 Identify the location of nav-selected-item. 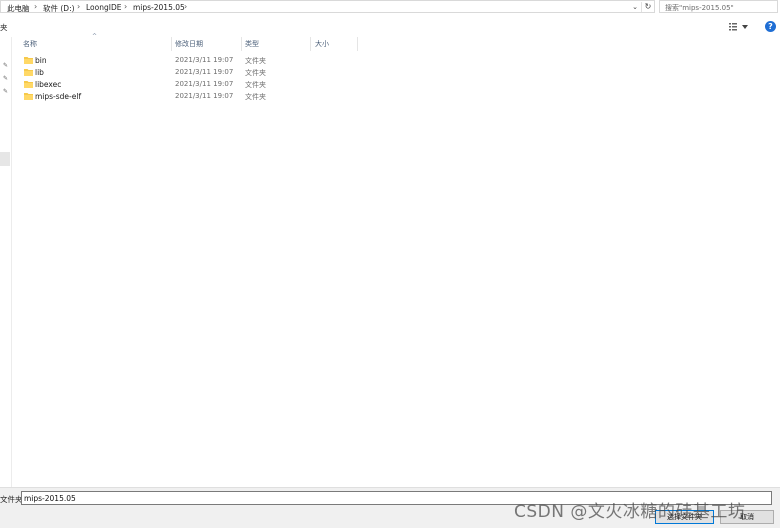
(5, 159).